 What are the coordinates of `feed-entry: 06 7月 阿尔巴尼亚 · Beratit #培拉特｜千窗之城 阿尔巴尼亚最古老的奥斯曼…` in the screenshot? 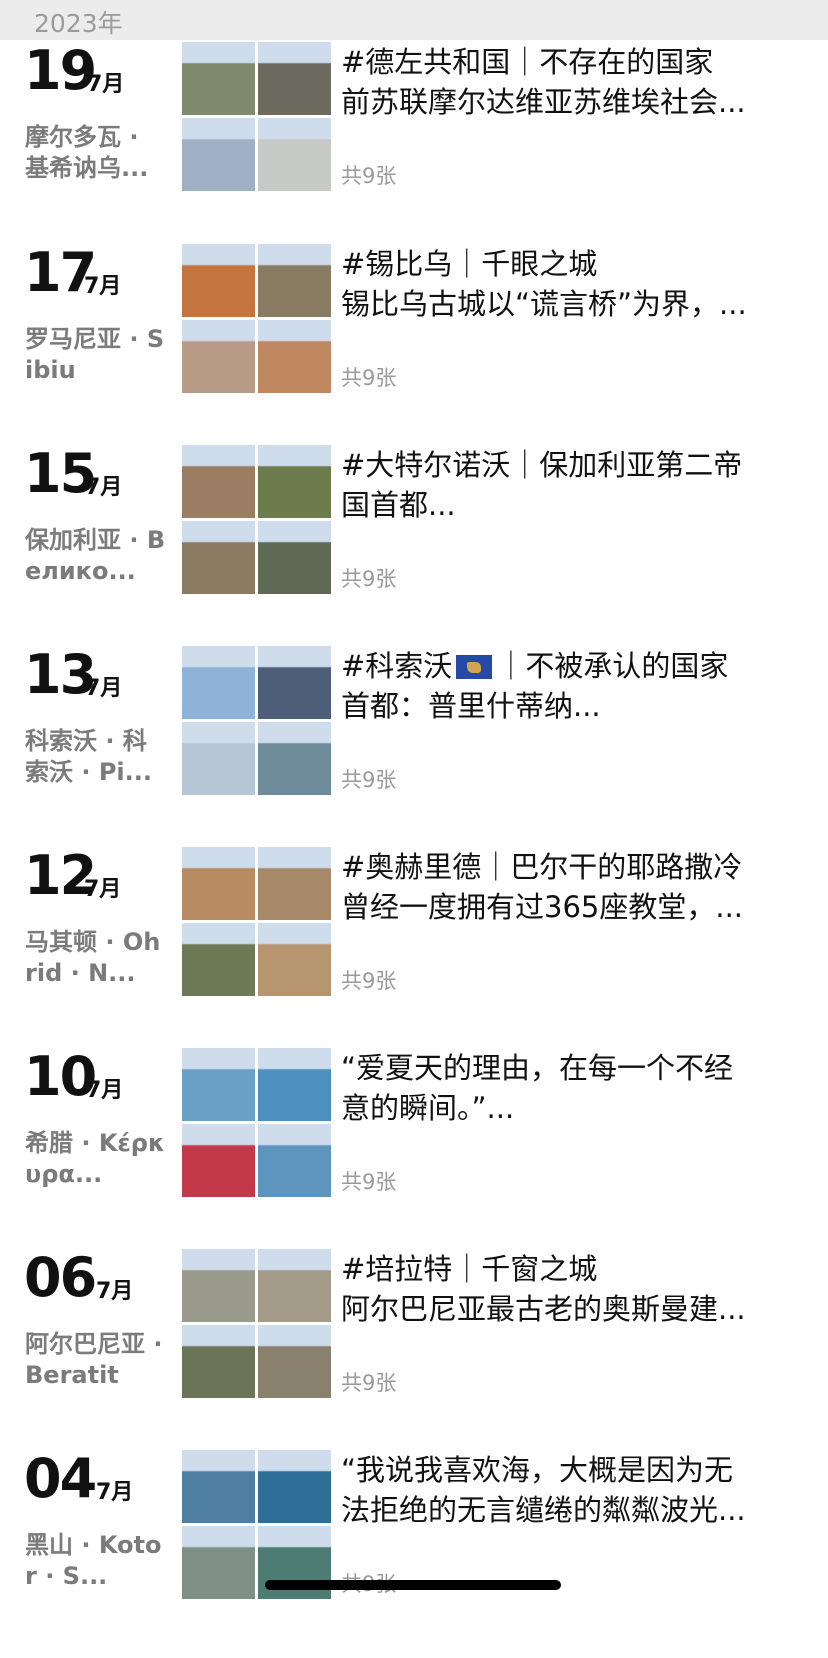 It's located at (414, 1351).